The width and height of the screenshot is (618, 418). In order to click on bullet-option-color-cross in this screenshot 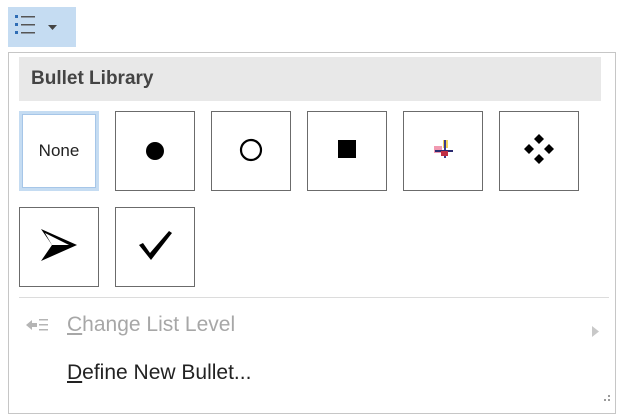, I will do `click(443, 151)`.